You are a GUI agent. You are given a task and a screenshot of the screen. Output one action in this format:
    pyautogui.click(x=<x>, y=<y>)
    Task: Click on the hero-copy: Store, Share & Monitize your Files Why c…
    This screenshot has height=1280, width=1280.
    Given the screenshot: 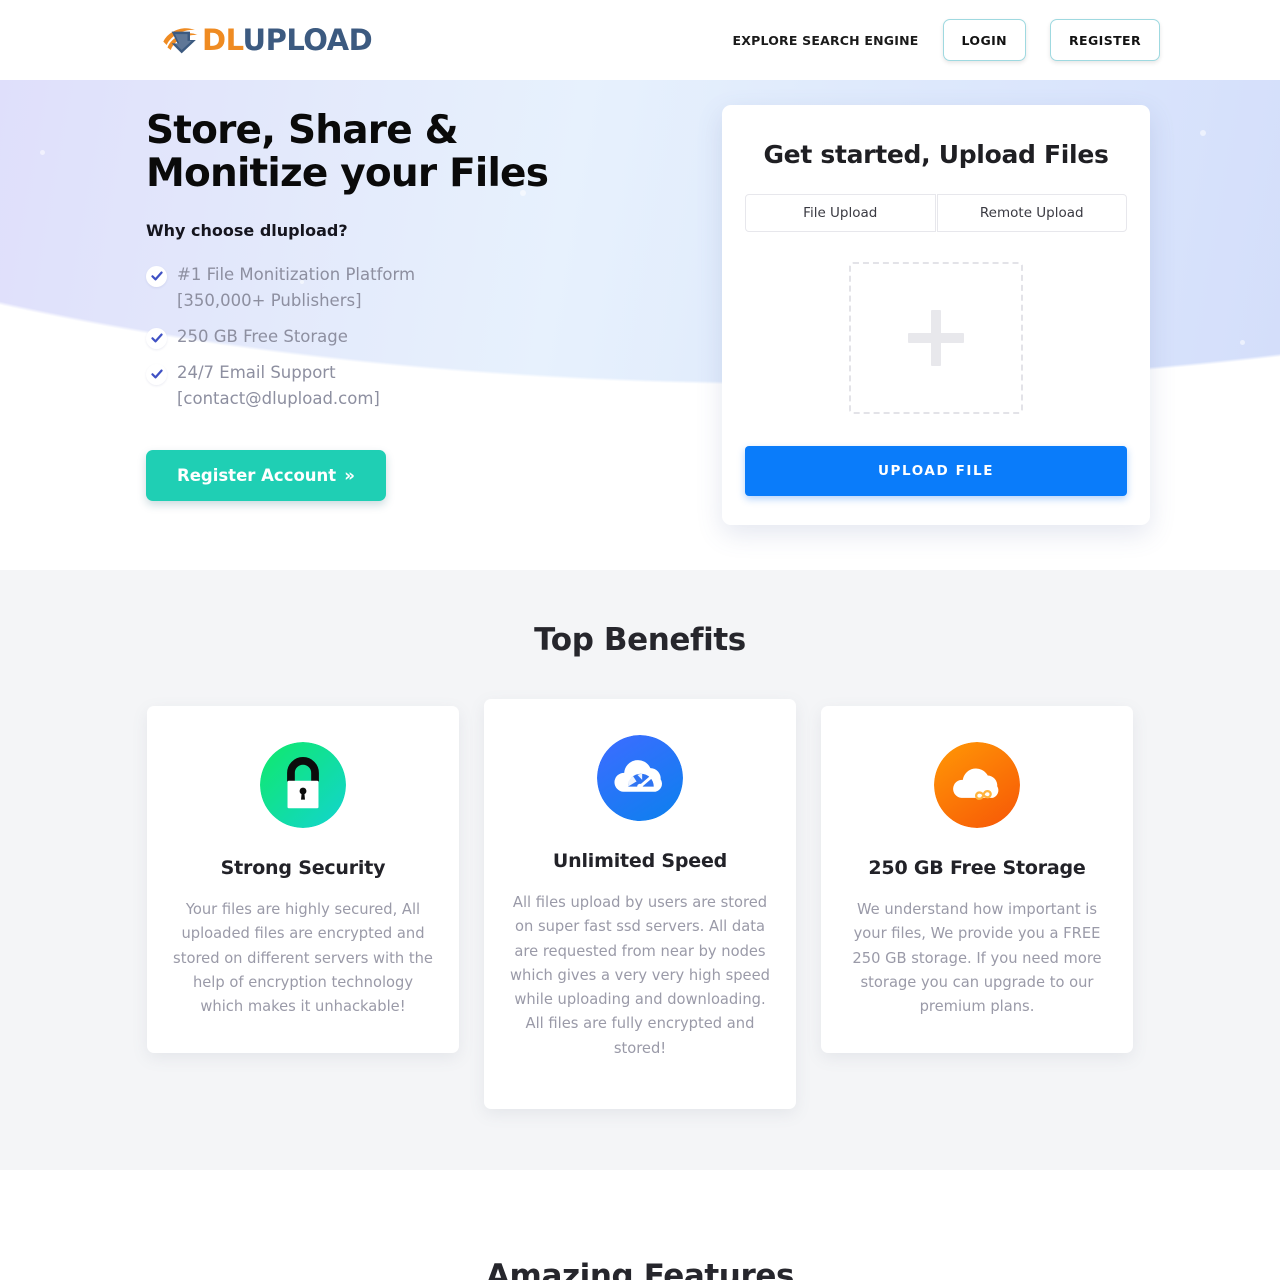 What is the action you would take?
    pyautogui.click(x=416, y=305)
    